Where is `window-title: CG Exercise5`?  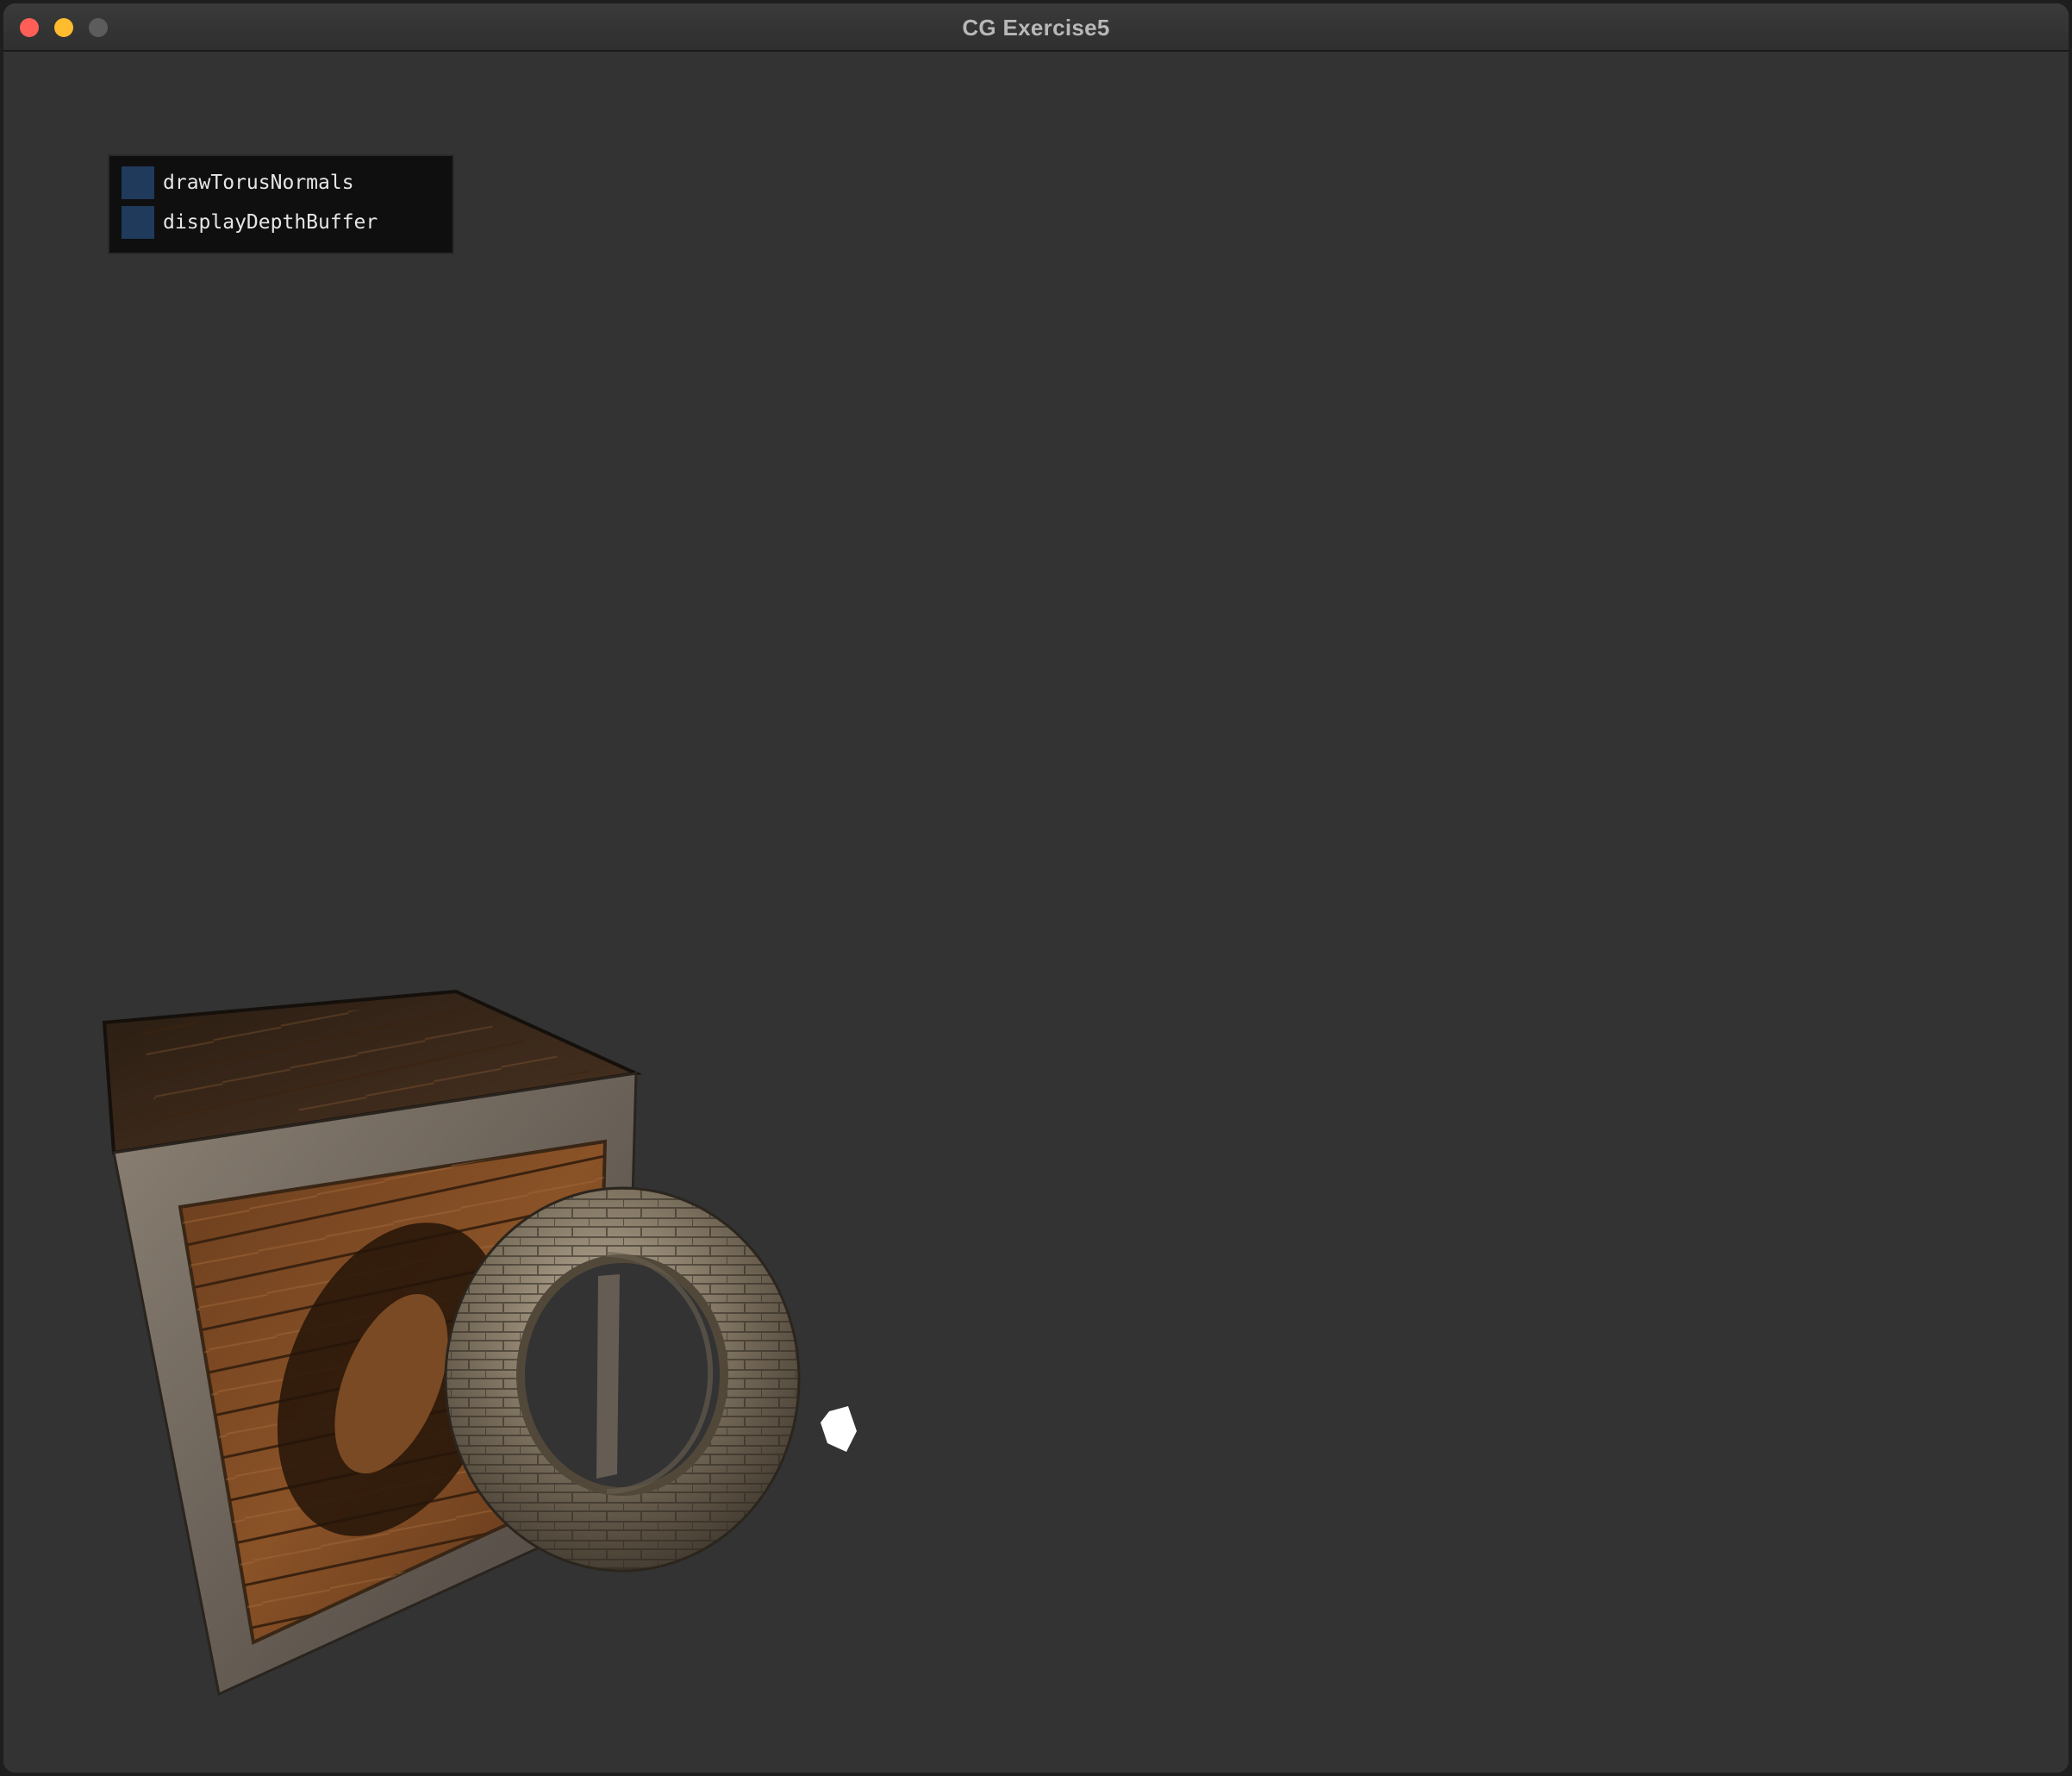 window-title: CG Exercise5 is located at coordinates (1036, 28).